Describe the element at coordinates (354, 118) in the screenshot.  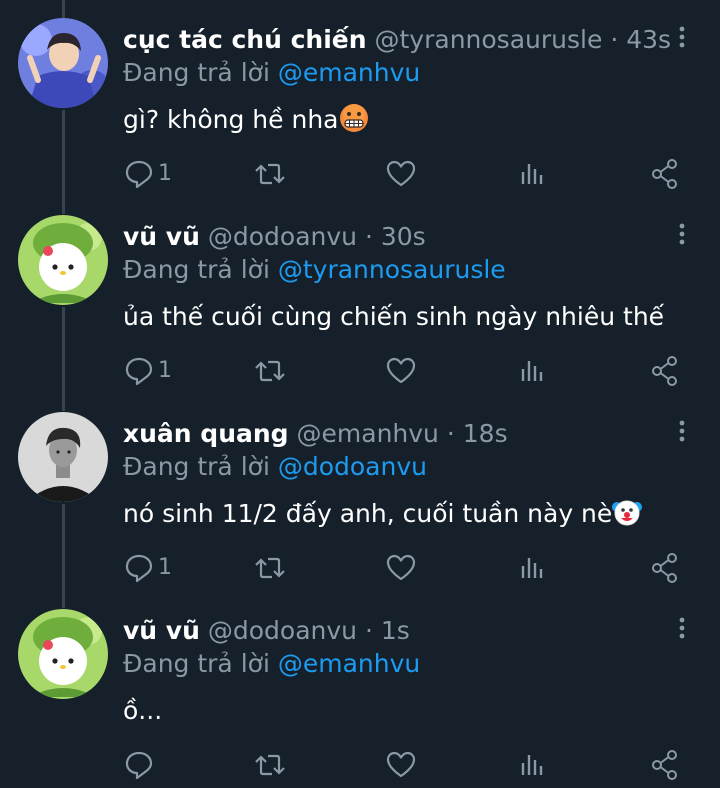
I see `grimacing-face-emoji` at that location.